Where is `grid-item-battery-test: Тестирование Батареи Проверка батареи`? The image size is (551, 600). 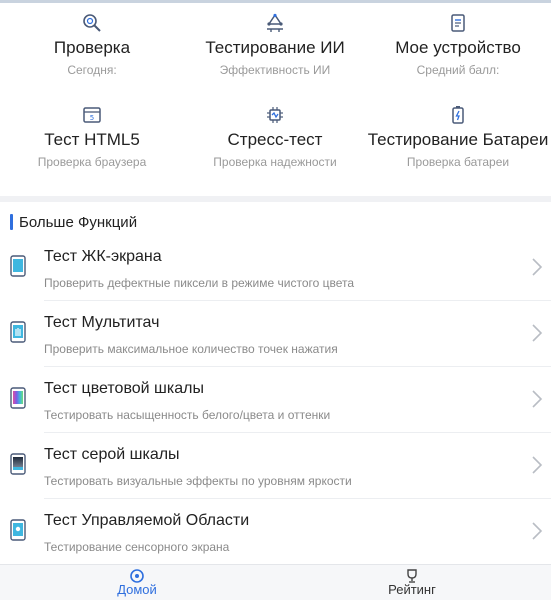 grid-item-battery-test: Тестирование Батареи Проверка батареи is located at coordinates (458, 137).